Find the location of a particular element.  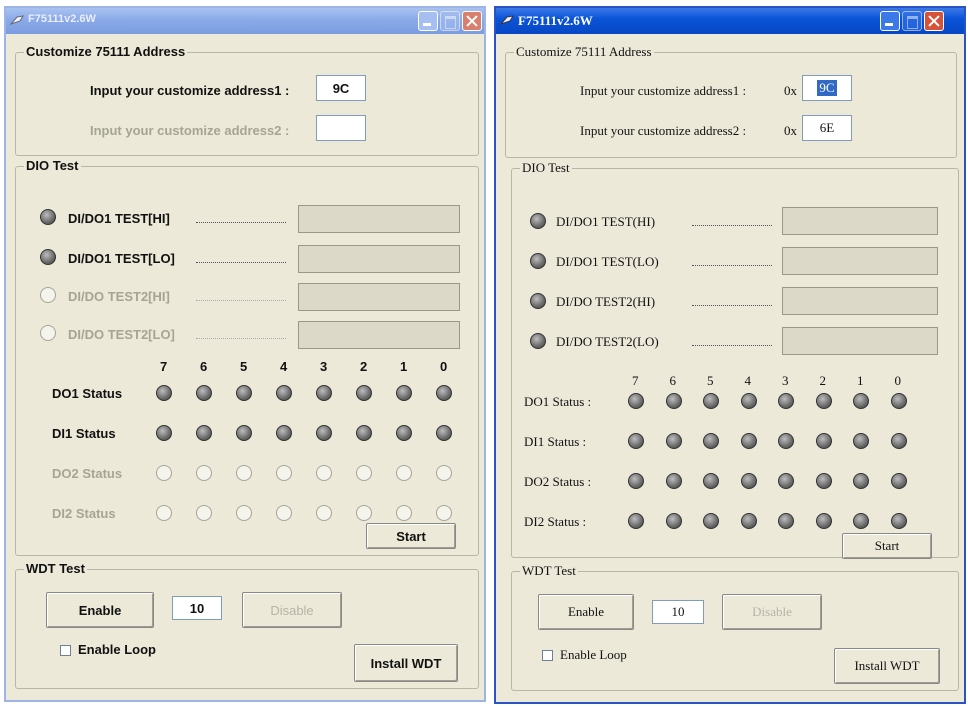

enable-loop-label: Enable Loop is located at coordinates (117, 649).